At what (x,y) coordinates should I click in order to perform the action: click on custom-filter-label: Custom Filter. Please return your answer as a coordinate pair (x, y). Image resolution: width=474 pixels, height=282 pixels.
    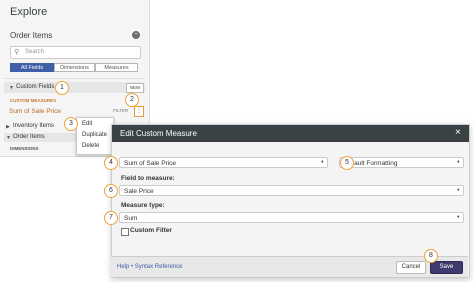
    Looking at the image, I should click on (151, 230).